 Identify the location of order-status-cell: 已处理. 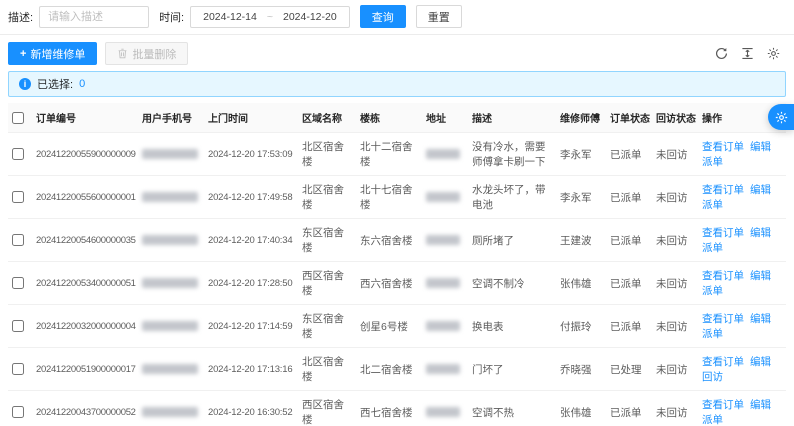
(629, 369).